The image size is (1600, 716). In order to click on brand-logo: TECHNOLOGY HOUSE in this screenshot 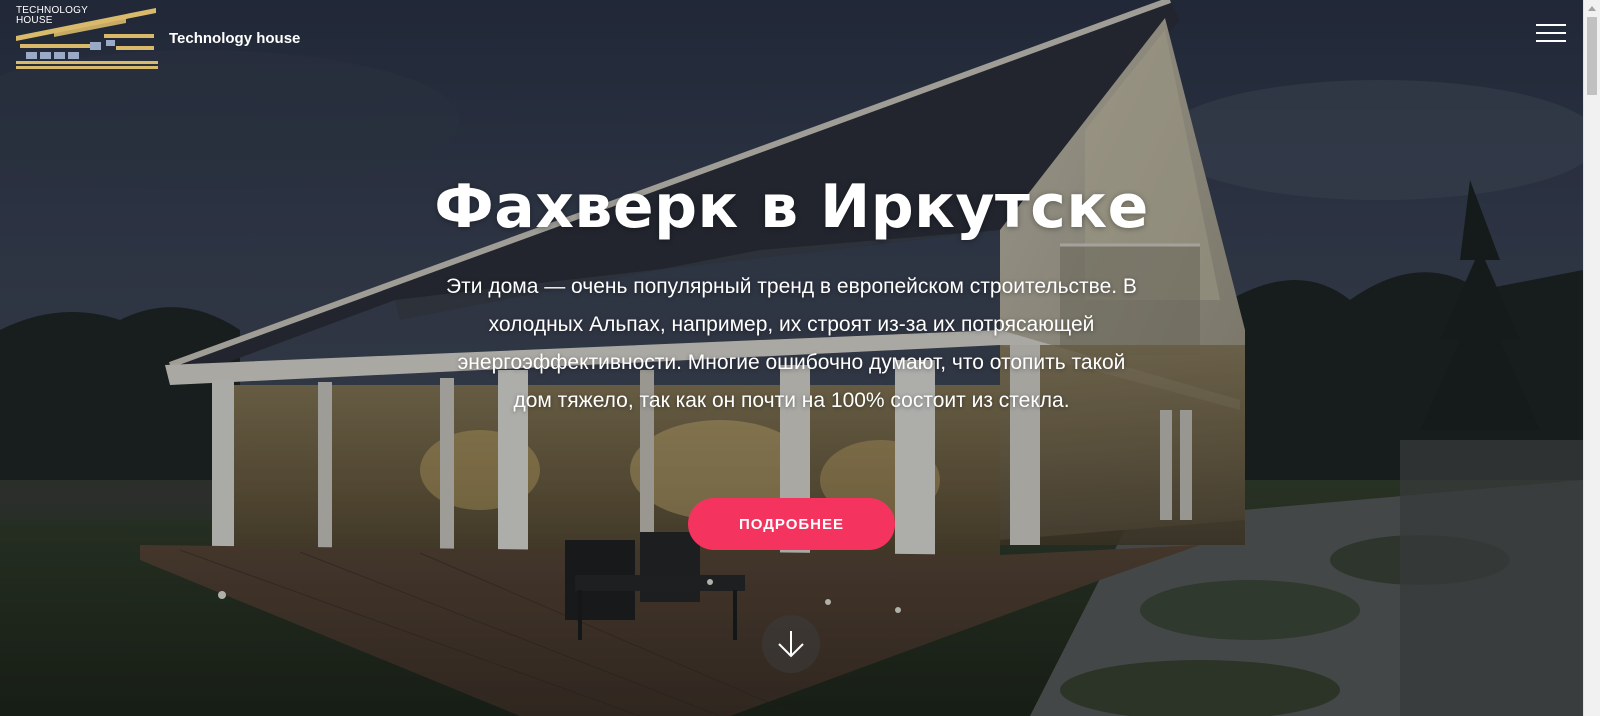, I will do `click(87, 38)`.